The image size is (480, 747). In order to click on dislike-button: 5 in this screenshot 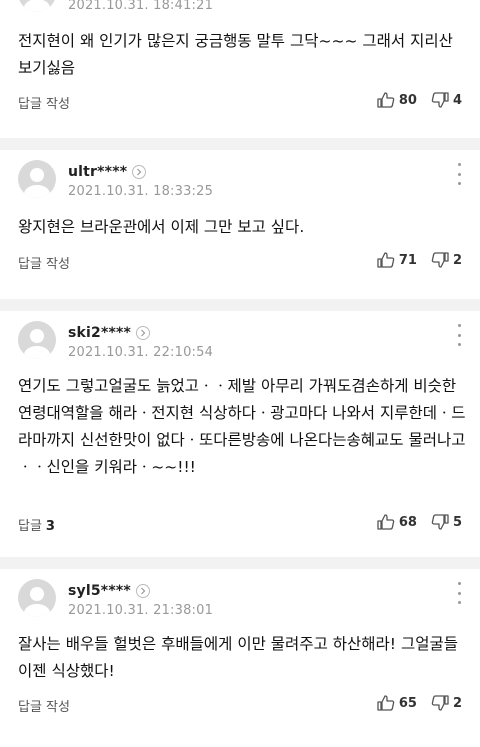, I will do `click(446, 522)`.